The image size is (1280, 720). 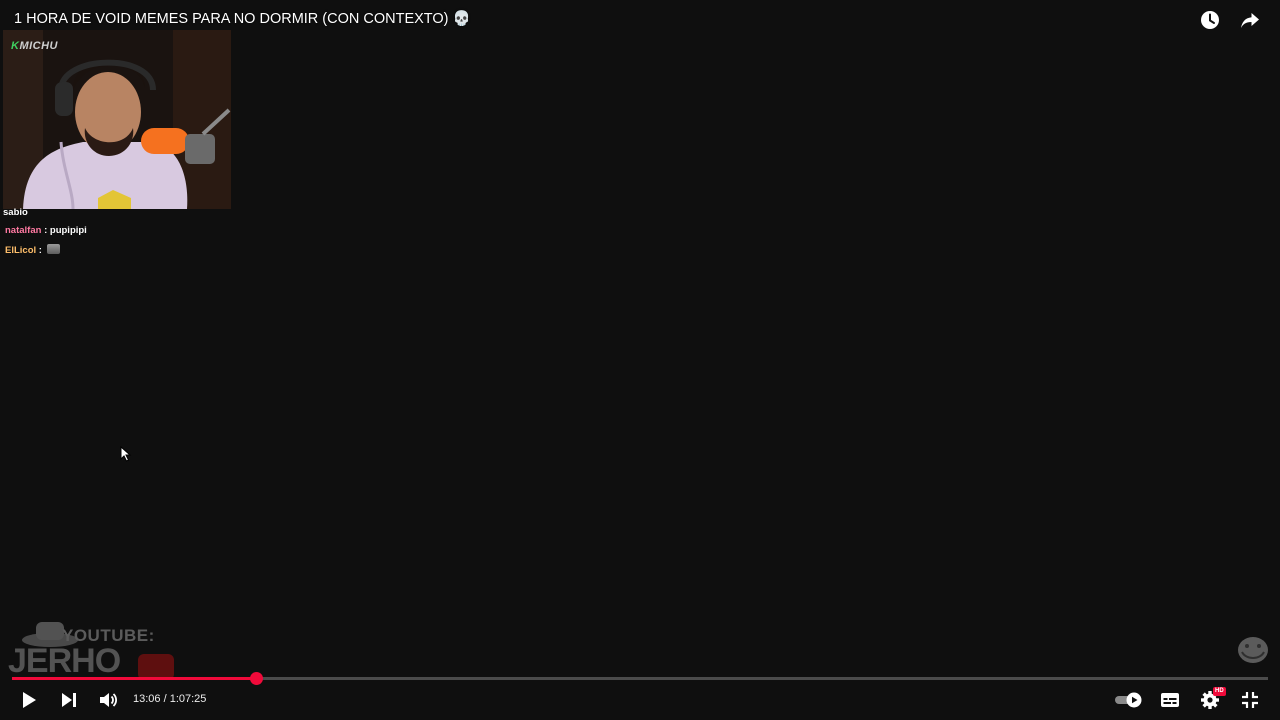 I want to click on webcam-overlay: KMICHU, so click(x=117, y=119).